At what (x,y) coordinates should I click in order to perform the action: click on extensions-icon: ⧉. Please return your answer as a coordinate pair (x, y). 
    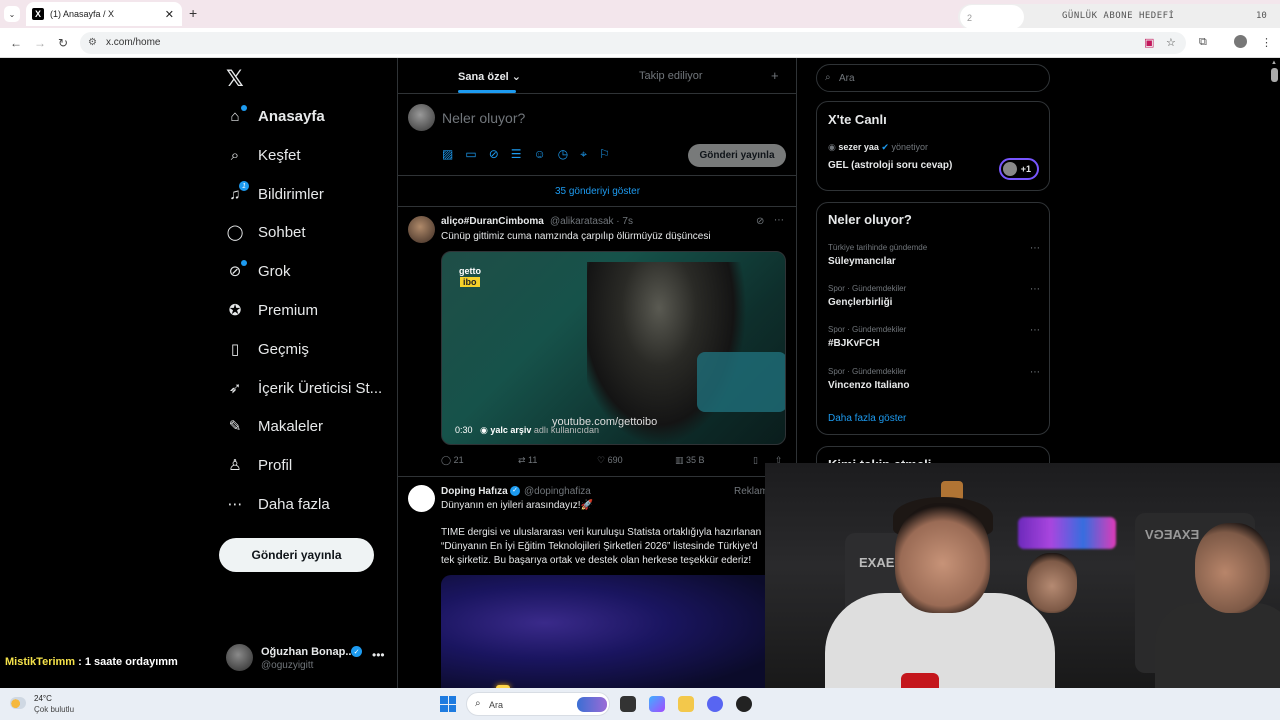
    Looking at the image, I should click on (1203, 42).